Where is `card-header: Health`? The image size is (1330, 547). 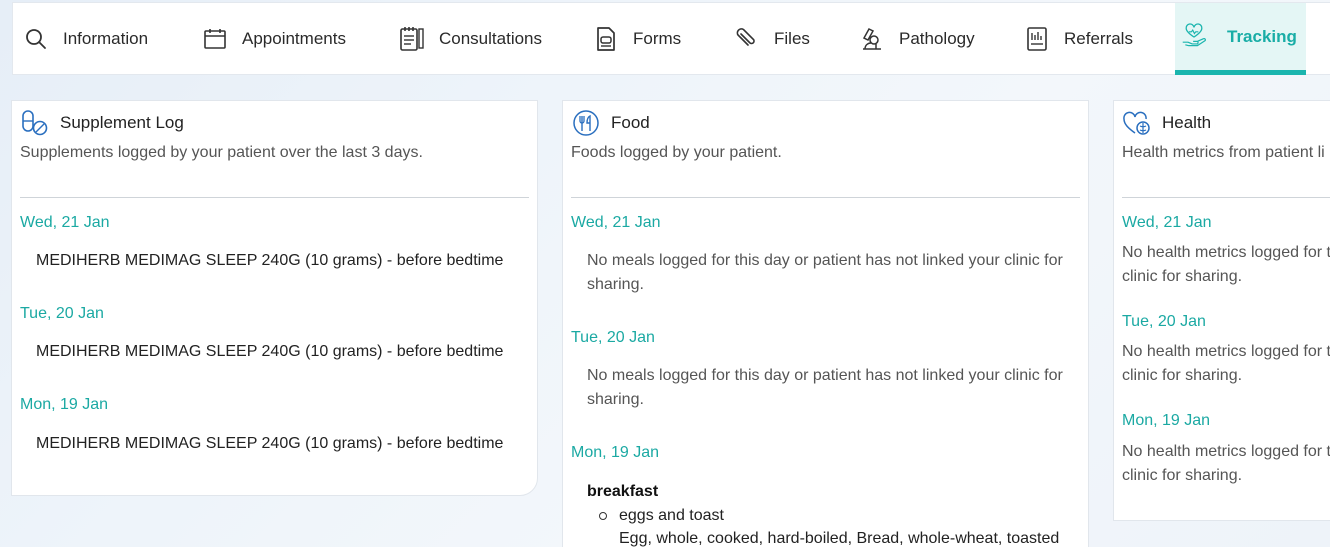 card-header: Health is located at coordinates (1166, 123).